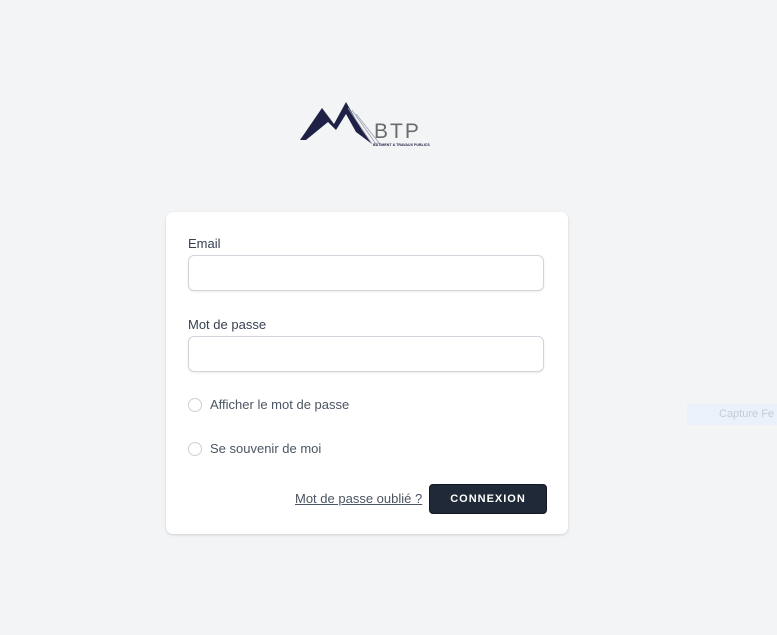 The width and height of the screenshot is (777, 635). What do you see at coordinates (204, 243) in the screenshot?
I see `email-label: Email` at bounding box center [204, 243].